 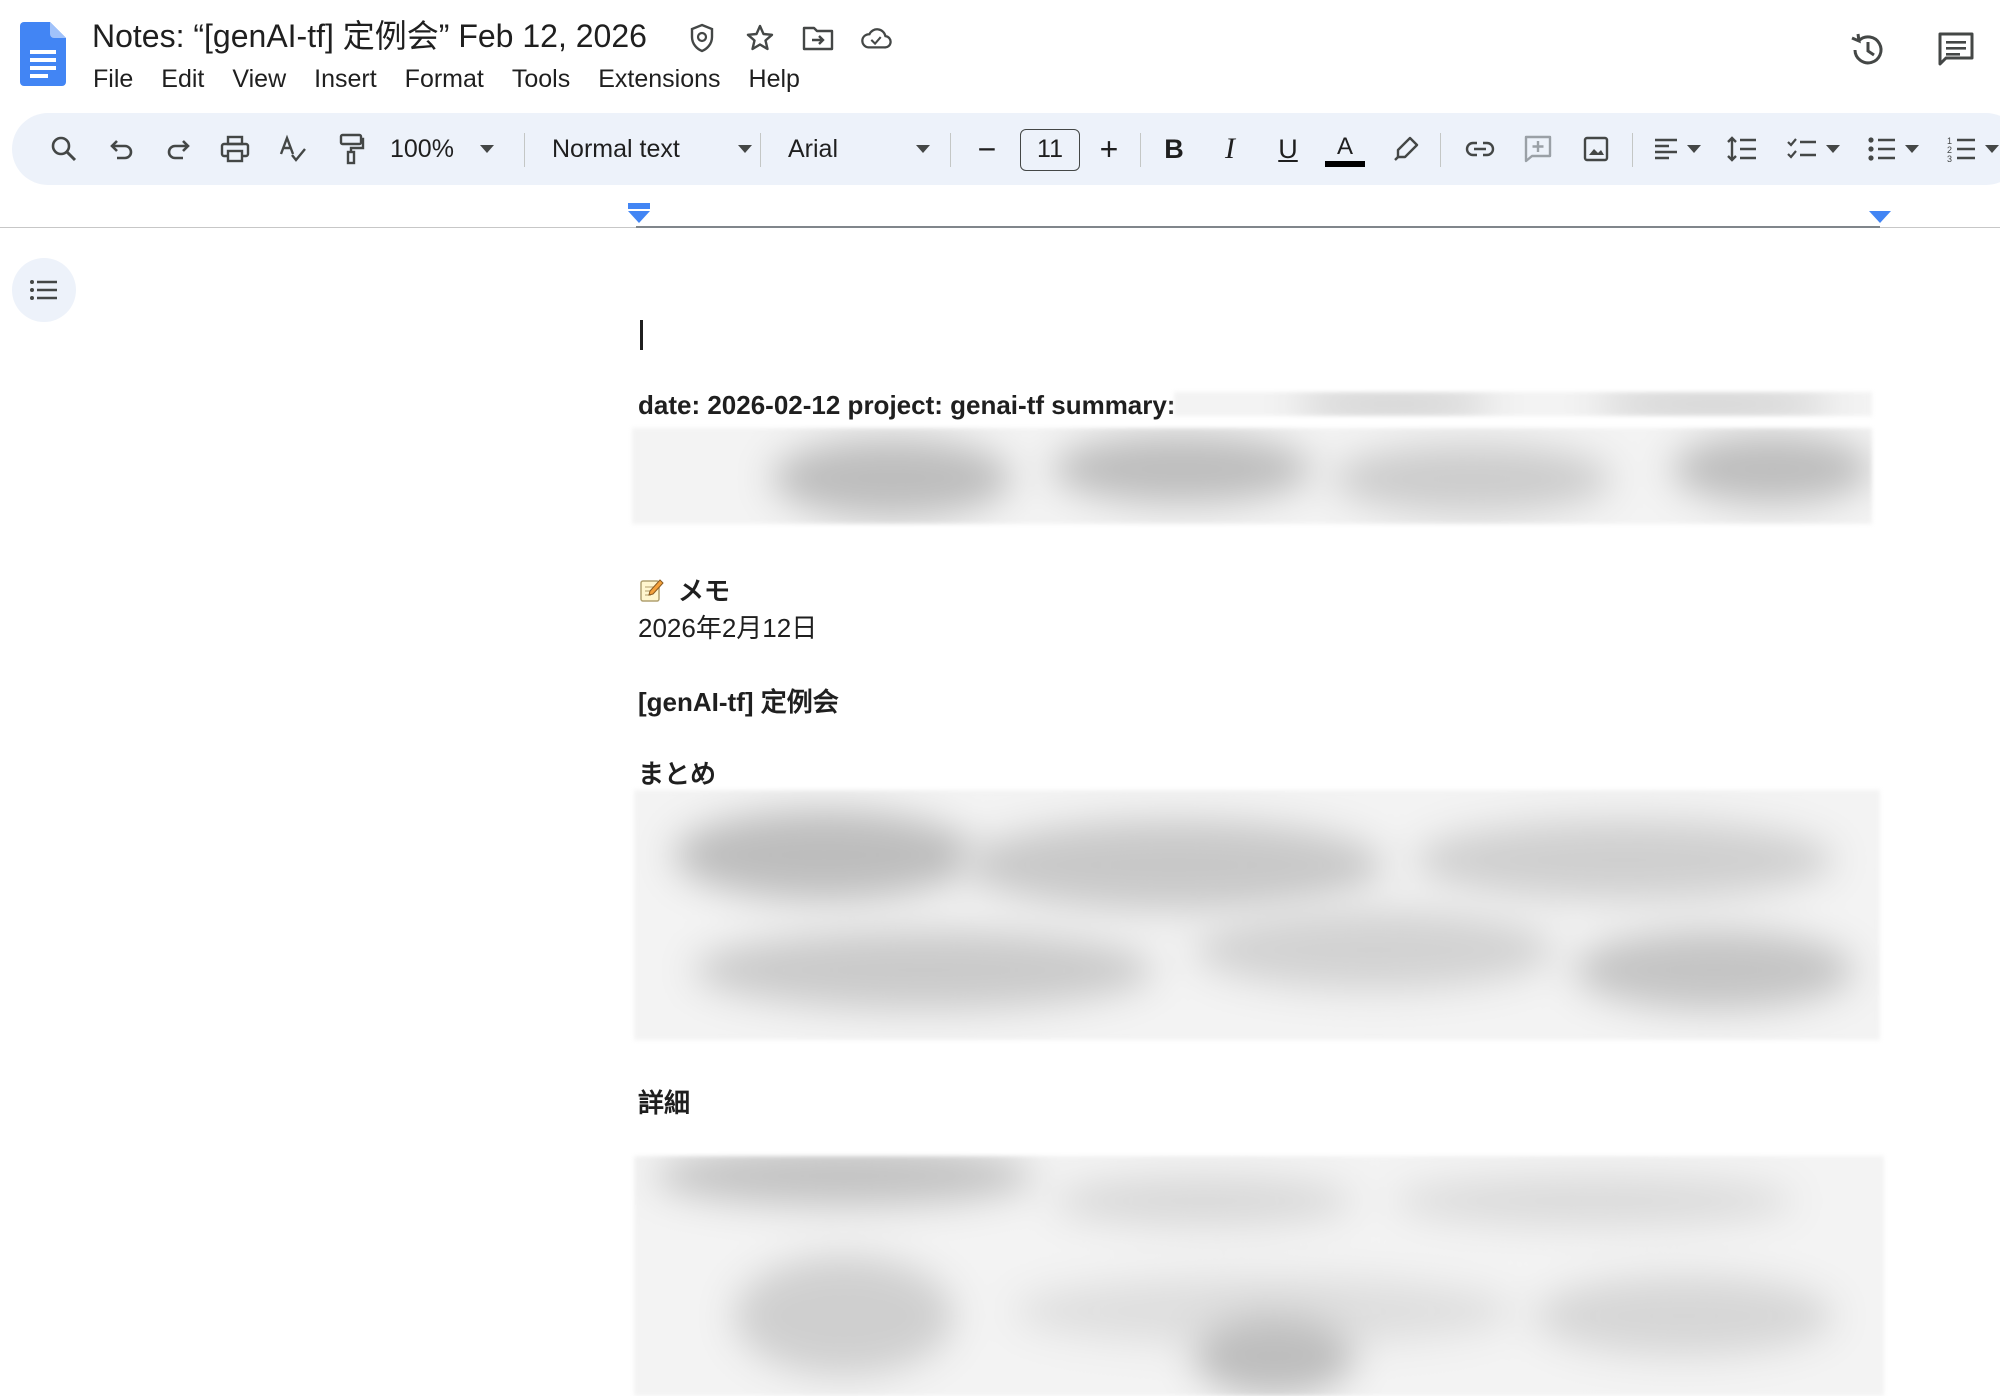 I want to click on decrease-font-size-button: −, so click(x=987, y=149).